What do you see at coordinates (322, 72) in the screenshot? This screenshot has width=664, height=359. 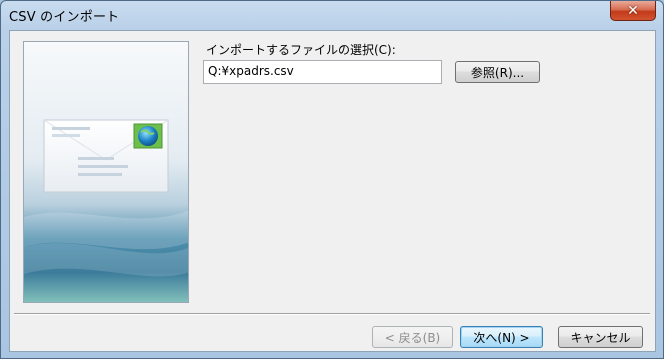 I see `file-path-input: Q:¥xpadrs.csv` at bounding box center [322, 72].